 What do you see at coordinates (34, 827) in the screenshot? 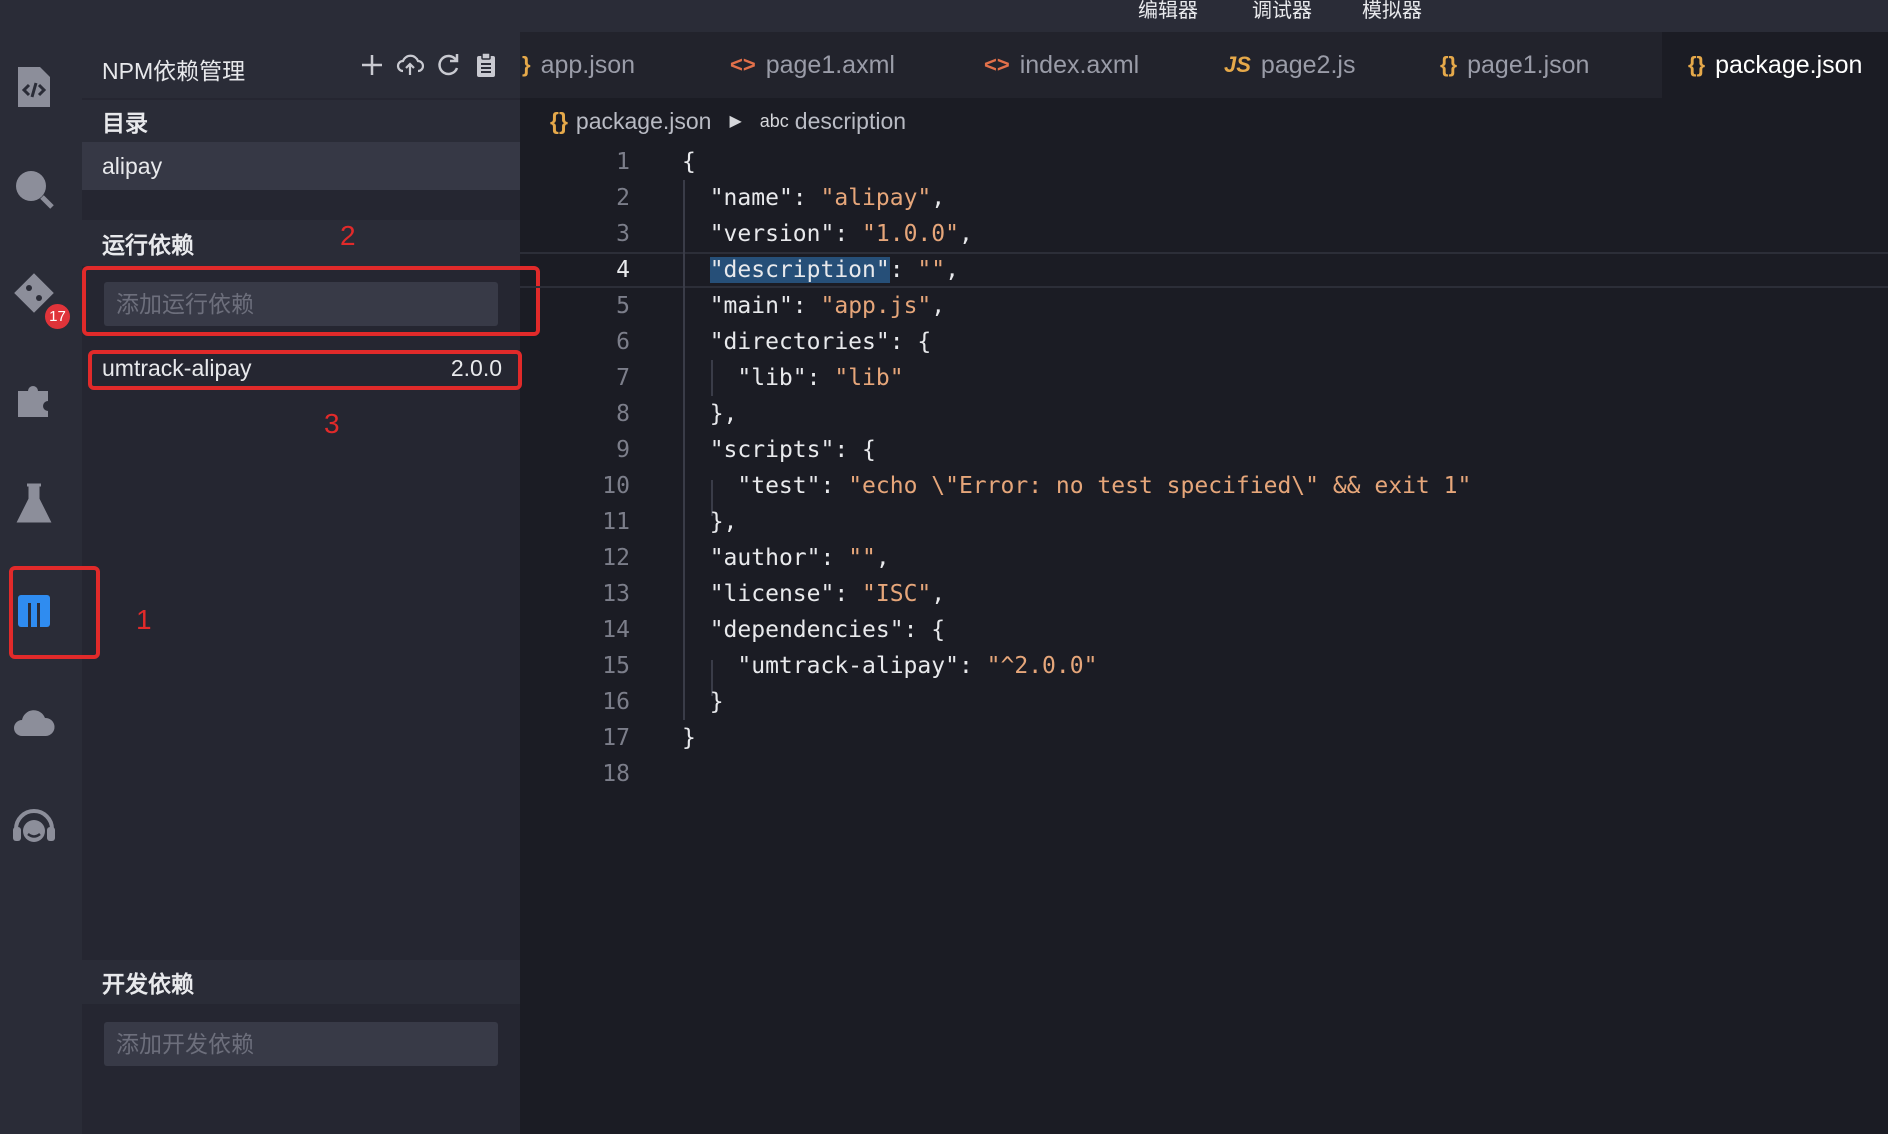
I see `support-icon` at bounding box center [34, 827].